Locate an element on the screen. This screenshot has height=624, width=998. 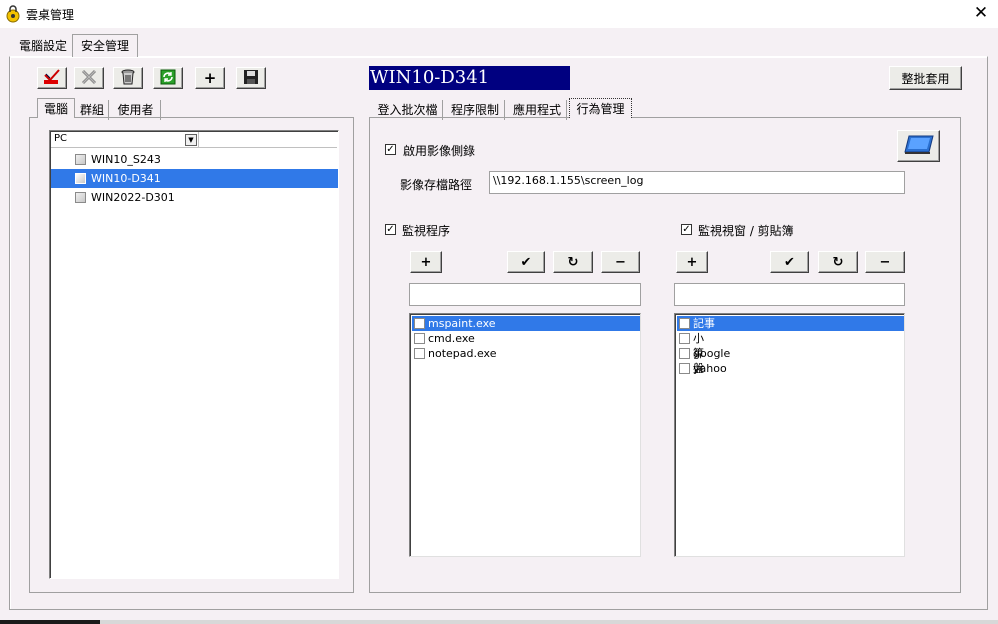
window-list: 記事 小算盤 google yahoo is located at coordinates (789, 435).